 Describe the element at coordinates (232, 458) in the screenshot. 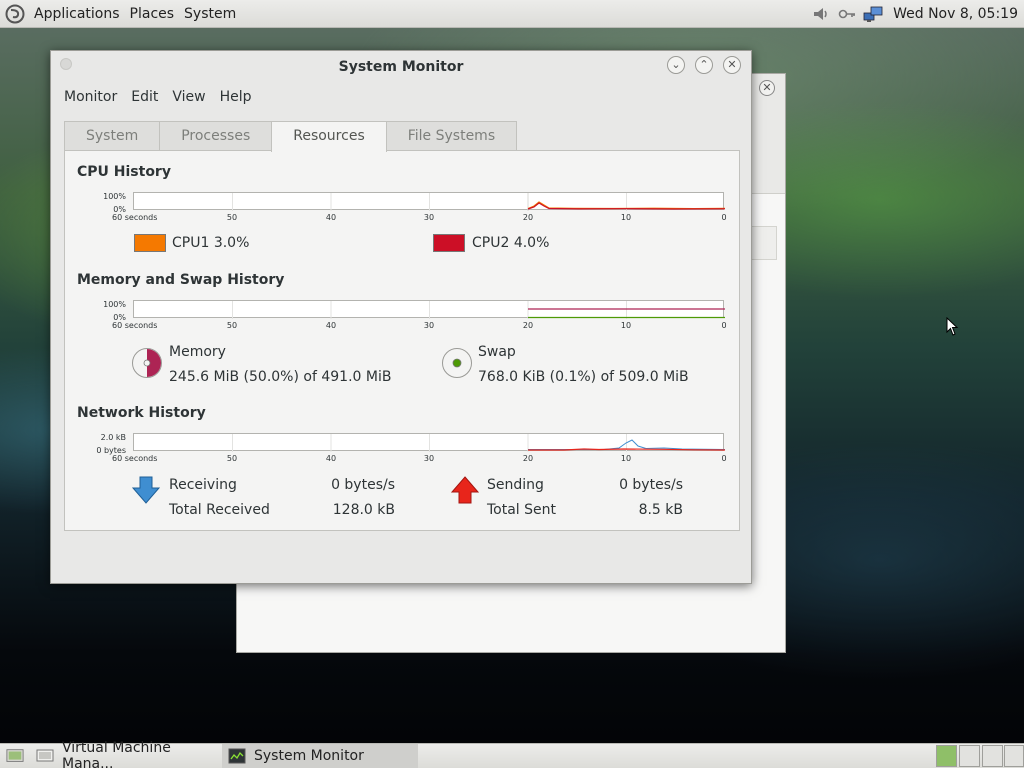

I see `network-x-label: 50` at that location.